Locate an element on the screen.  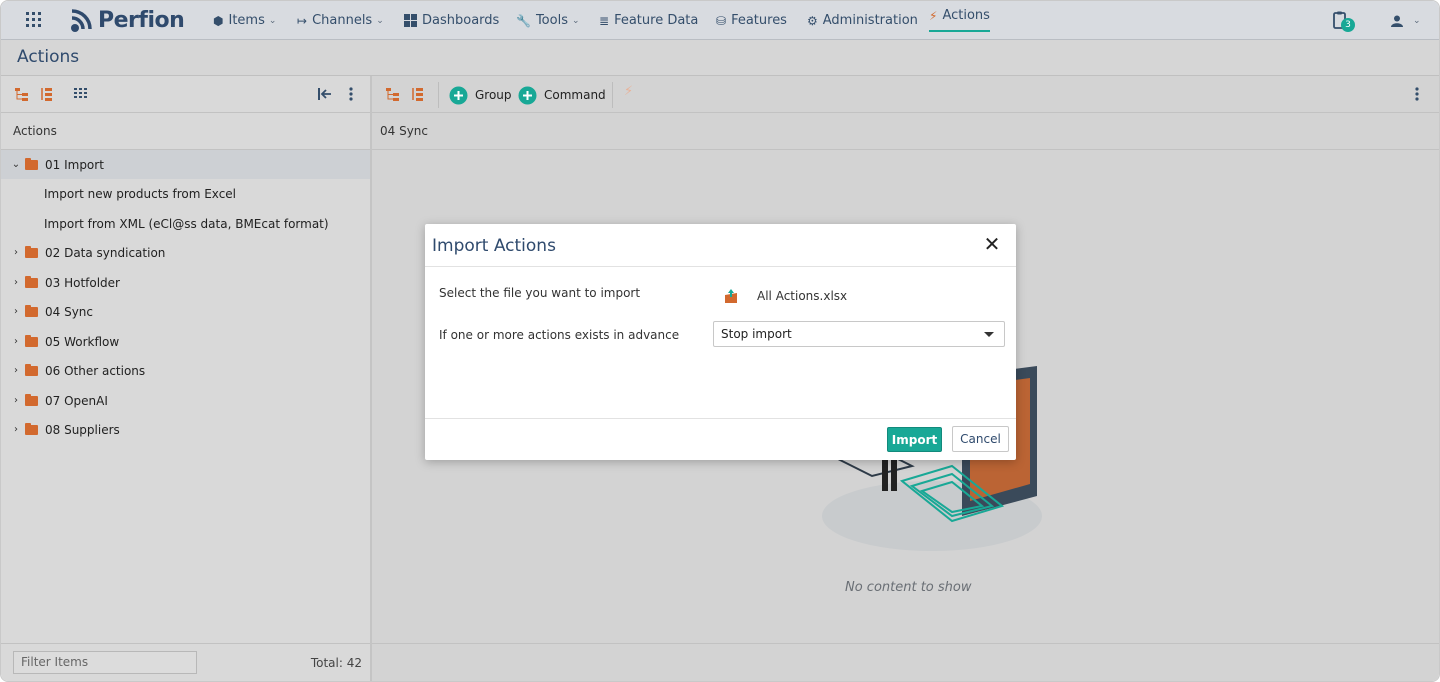
cancel-button: Cancel is located at coordinates (980, 439).